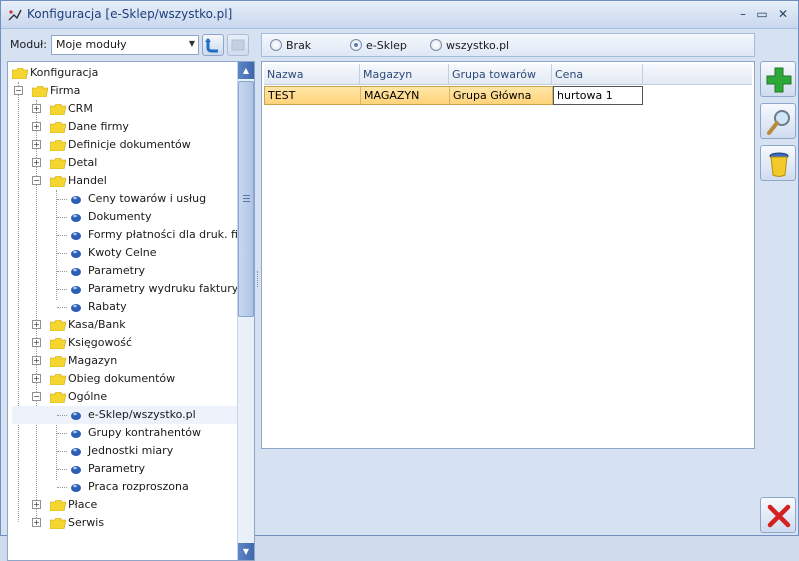 This screenshot has width=799, height=561. Describe the element at coordinates (258, 279) in the screenshot. I see `panel-splitter` at that location.